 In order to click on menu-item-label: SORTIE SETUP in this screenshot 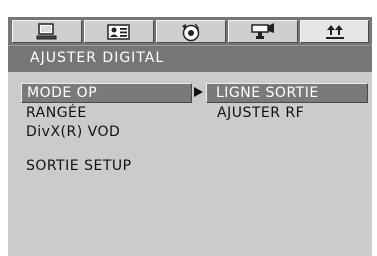, I will do `click(79, 166)`.